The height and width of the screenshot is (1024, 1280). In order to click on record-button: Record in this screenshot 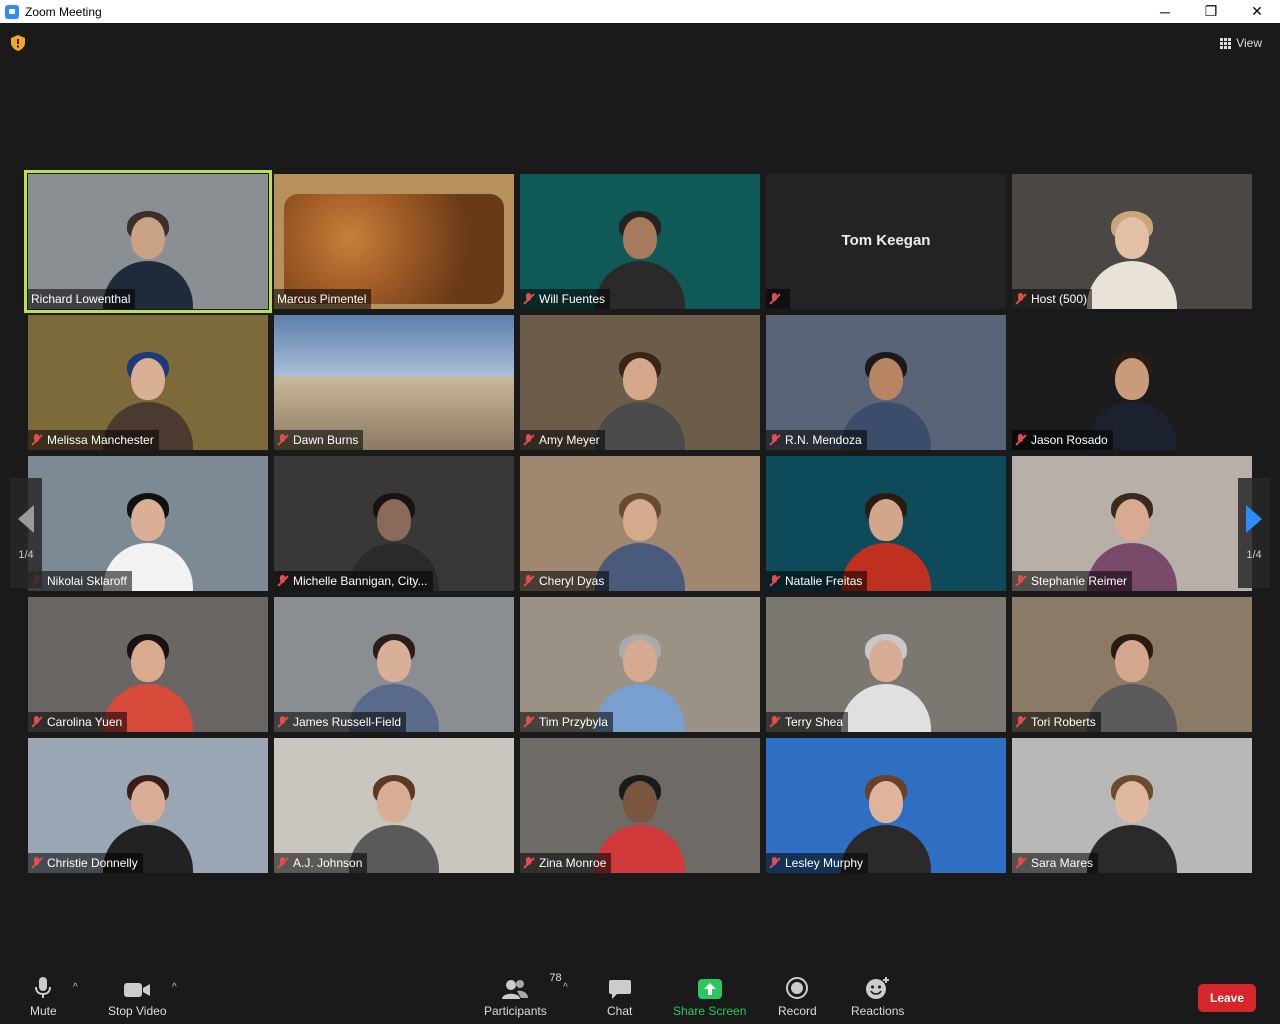, I will do `click(797, 996)`.